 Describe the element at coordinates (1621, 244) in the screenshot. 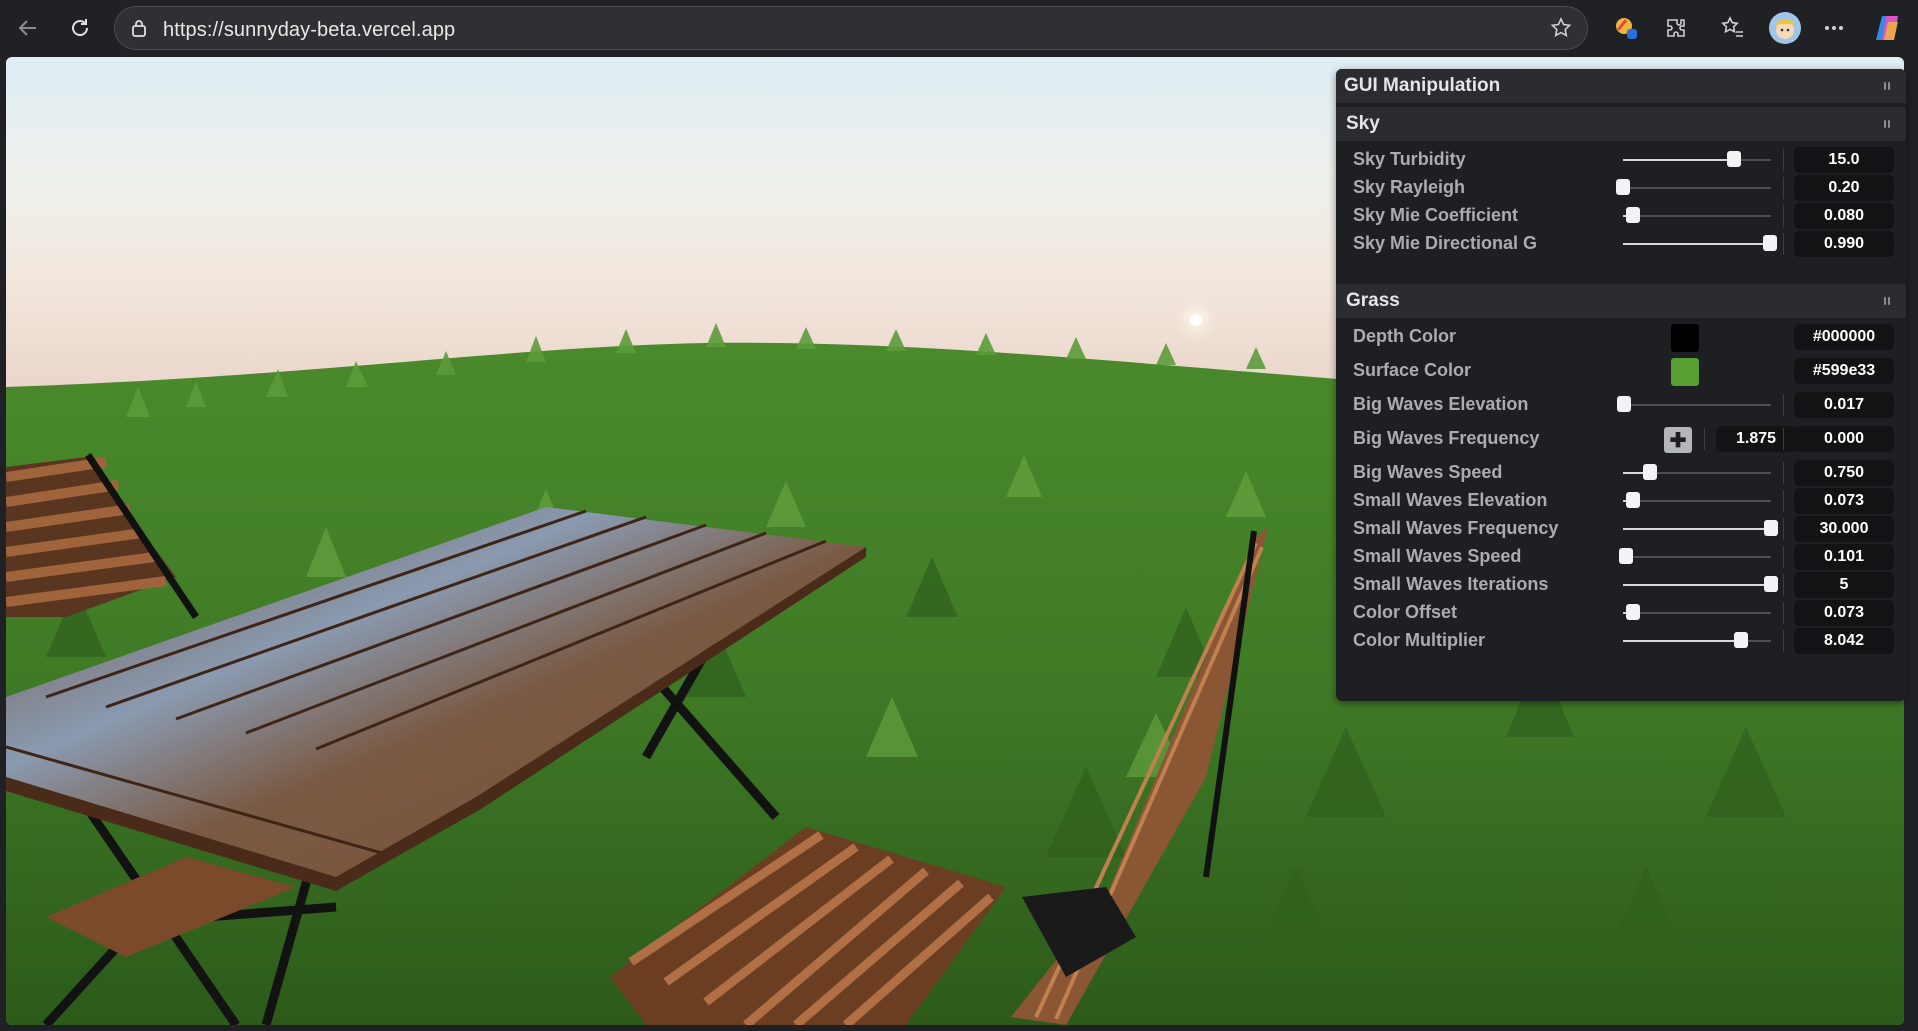

I see `control-sky-mie-directional-g: Sky Mie Directional G 0.990` at that location.